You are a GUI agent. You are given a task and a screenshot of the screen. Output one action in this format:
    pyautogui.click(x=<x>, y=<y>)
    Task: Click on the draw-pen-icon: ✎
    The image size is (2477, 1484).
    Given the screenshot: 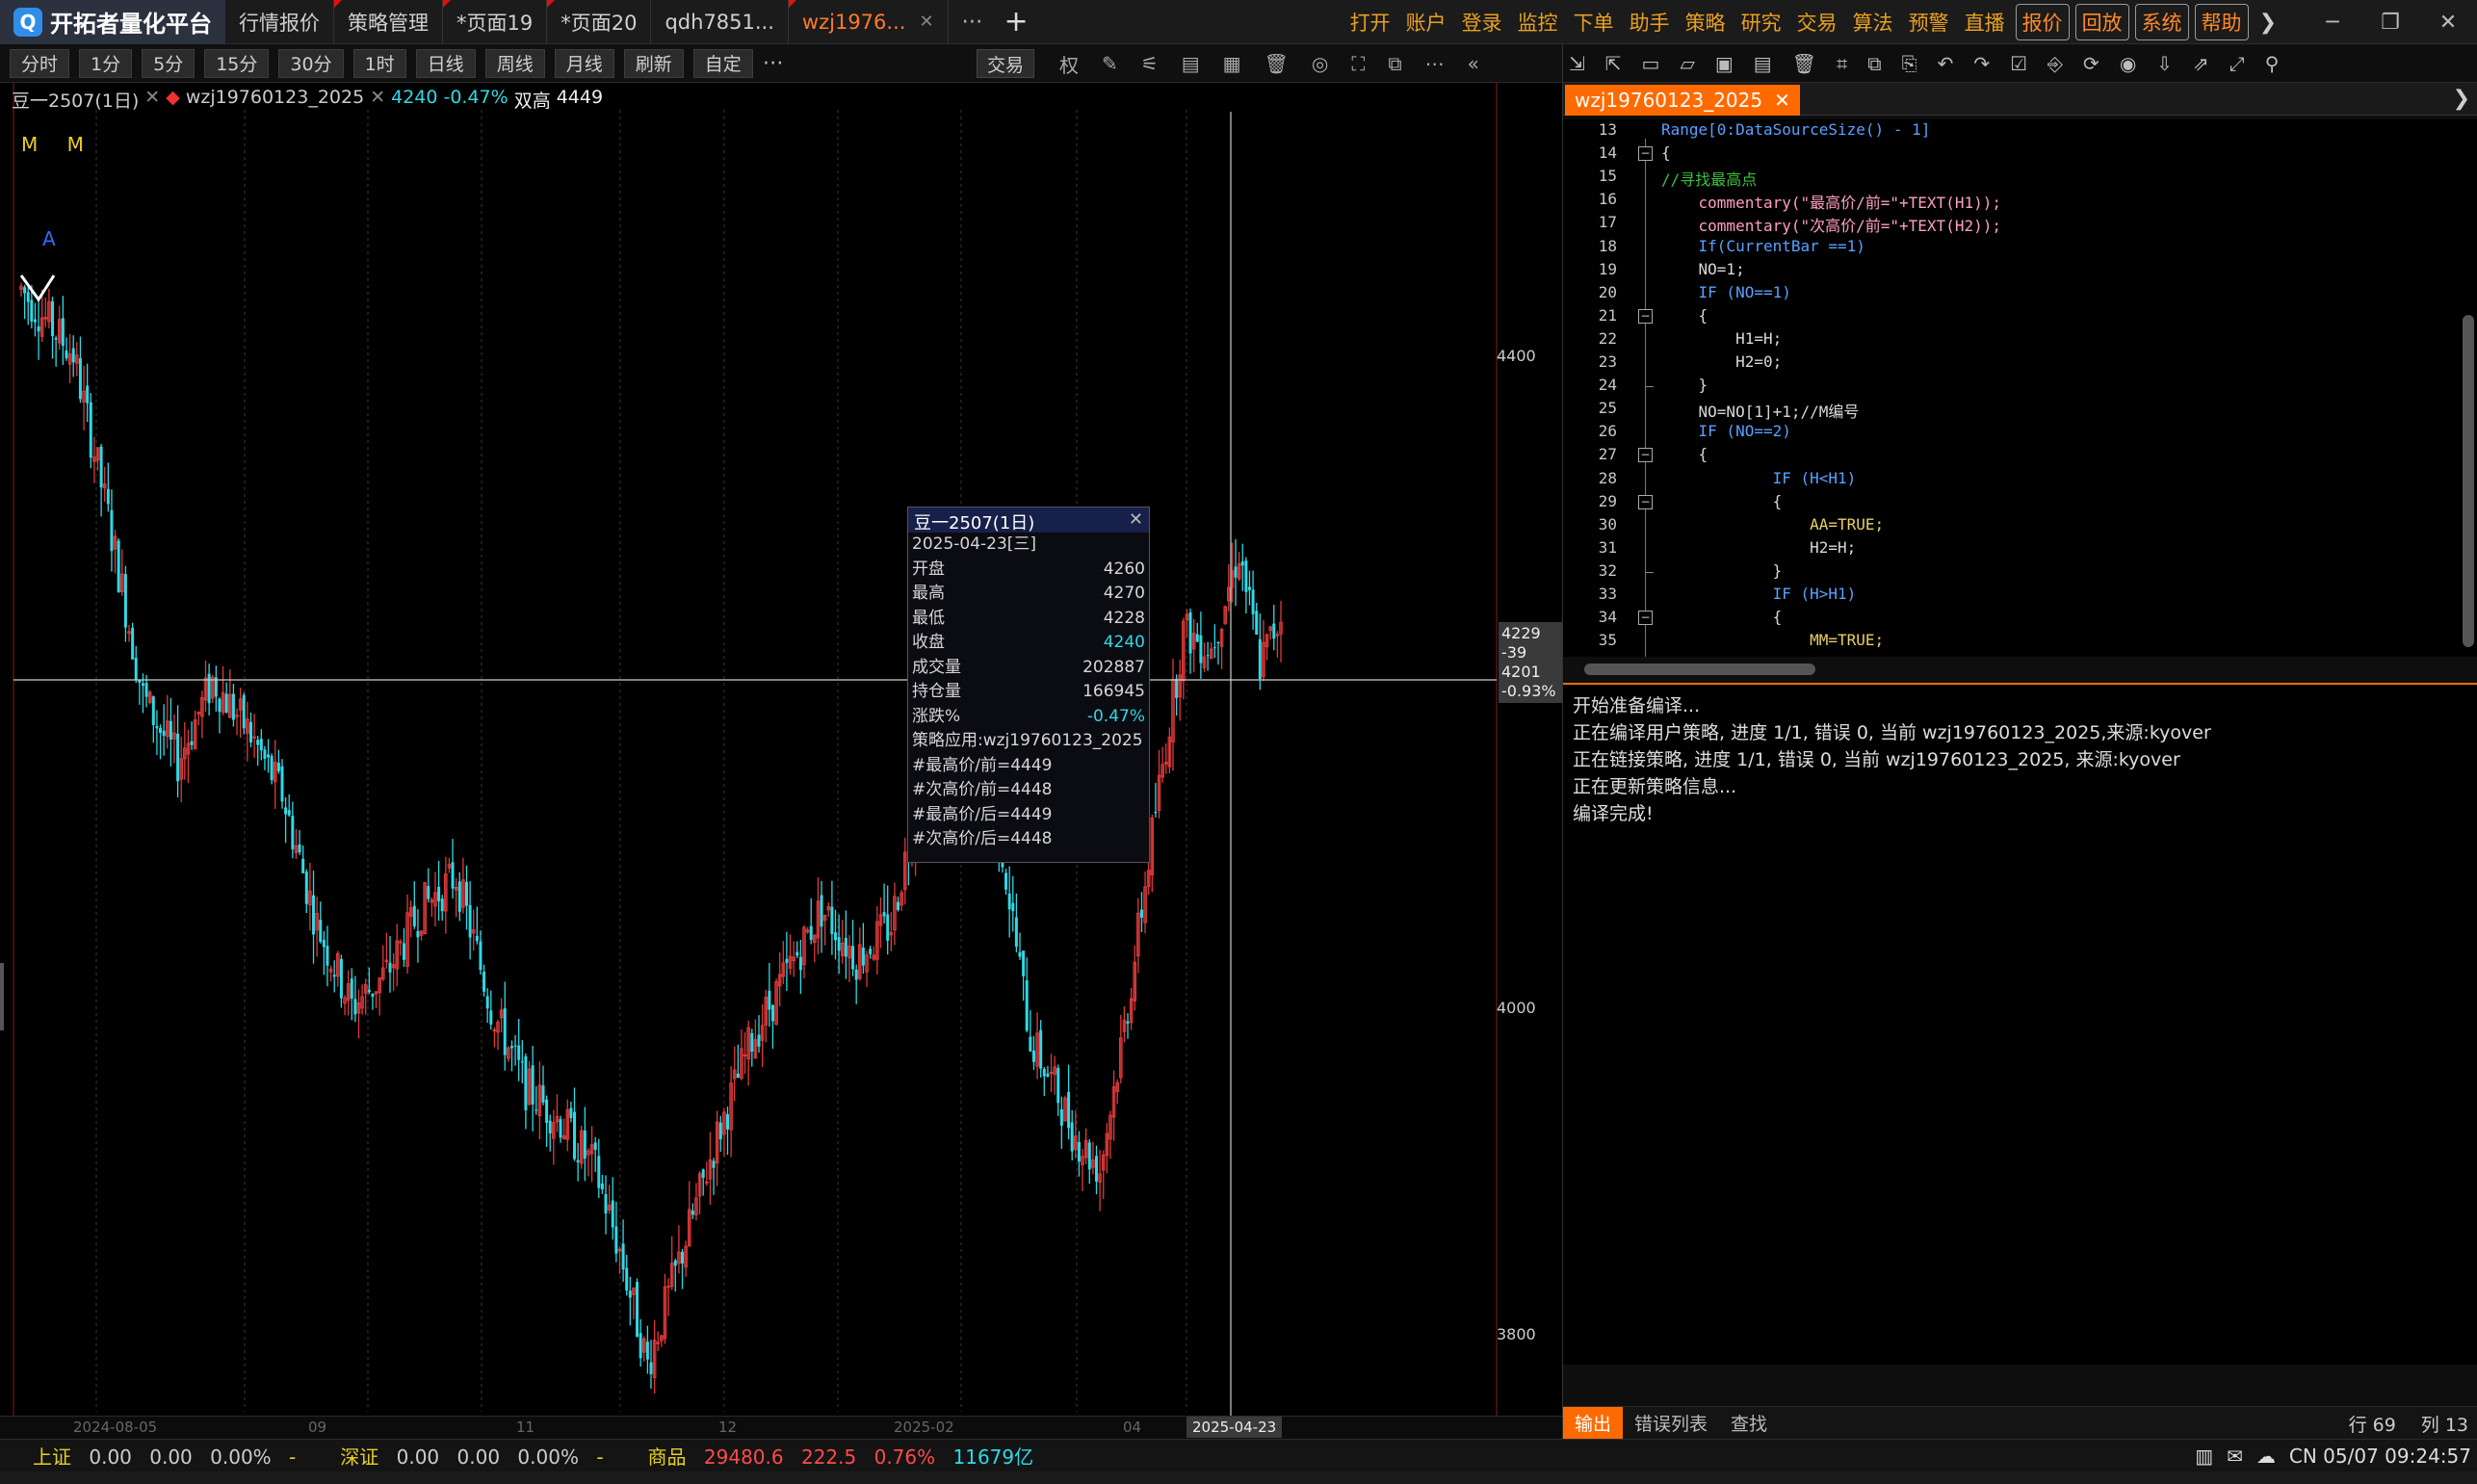 What is the action you would take?
    pyautogui.click(x=1110, y=64)
    